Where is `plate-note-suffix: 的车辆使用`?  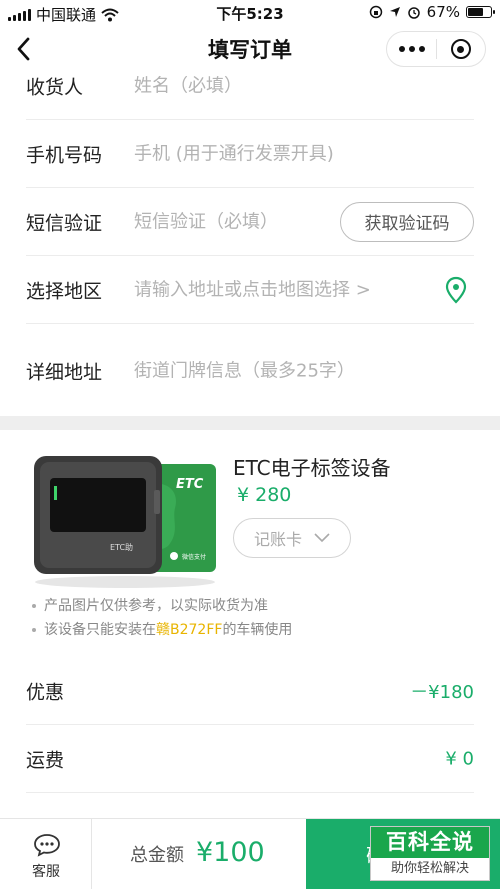 plate-note-suffix: 的车辆使用 is located at coordinates (257, 630).